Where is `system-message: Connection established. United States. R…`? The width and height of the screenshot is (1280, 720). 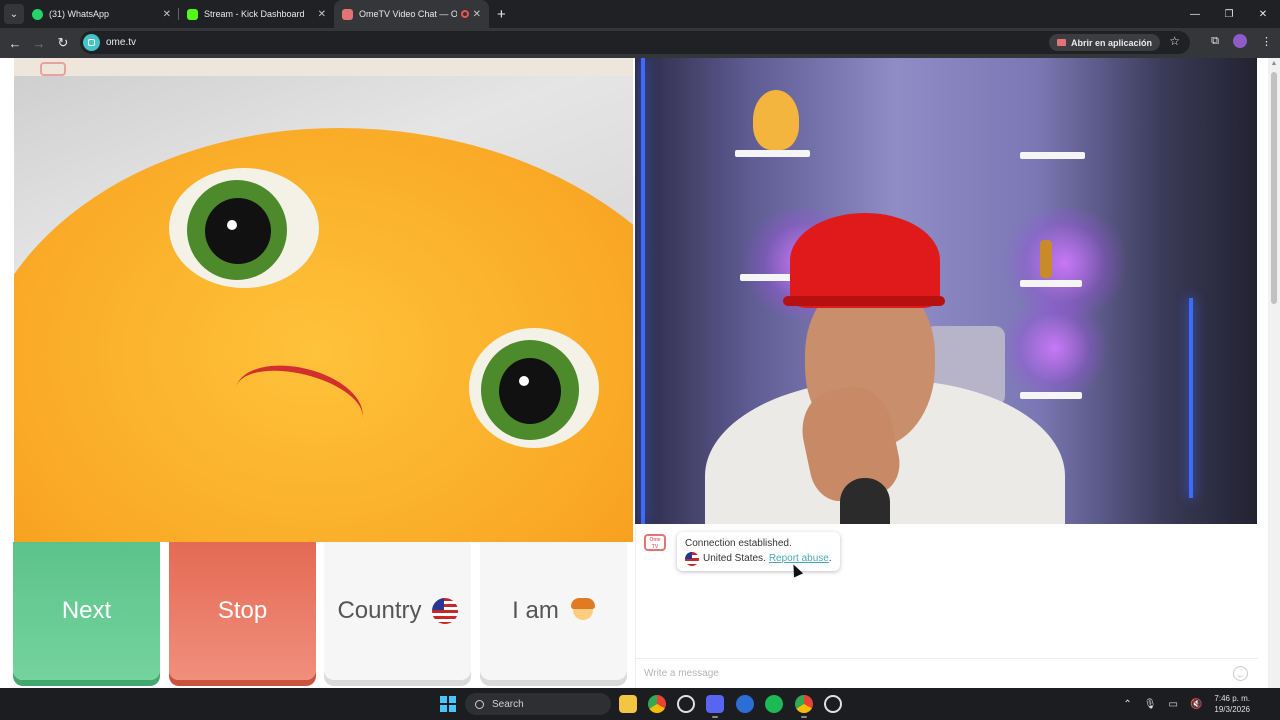
system-message: Connection established. United States. R… is located at coordinates (758, 551).